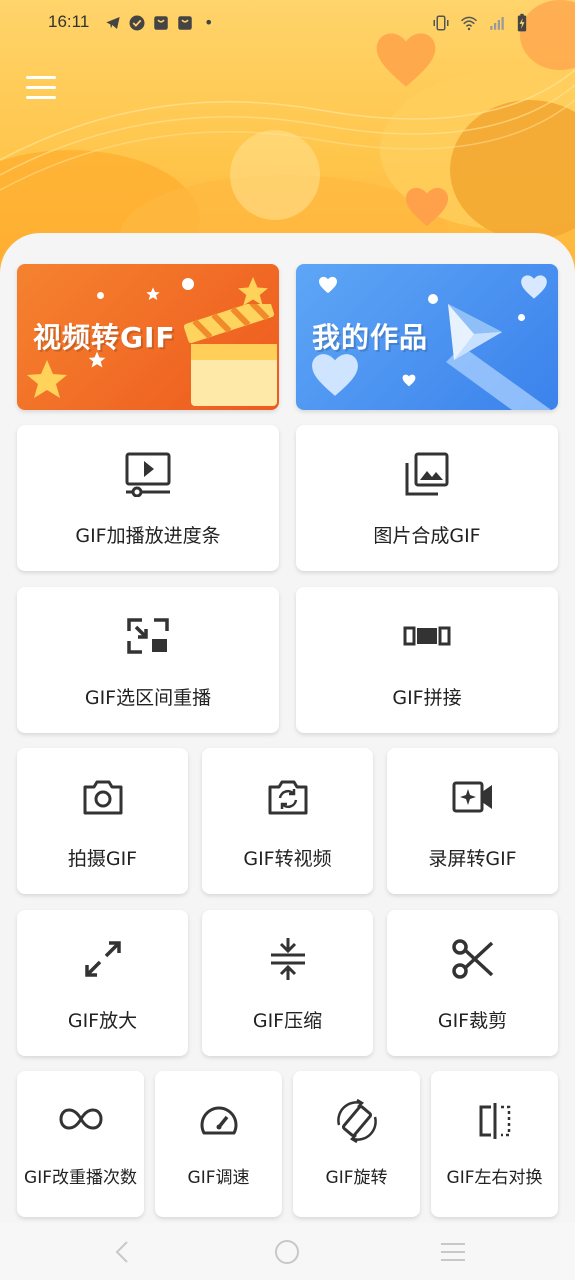 The height and width of the screenshot is (1280, 575). I want to click on tool-card-enlarge: GIF放大, so click(102, 983).